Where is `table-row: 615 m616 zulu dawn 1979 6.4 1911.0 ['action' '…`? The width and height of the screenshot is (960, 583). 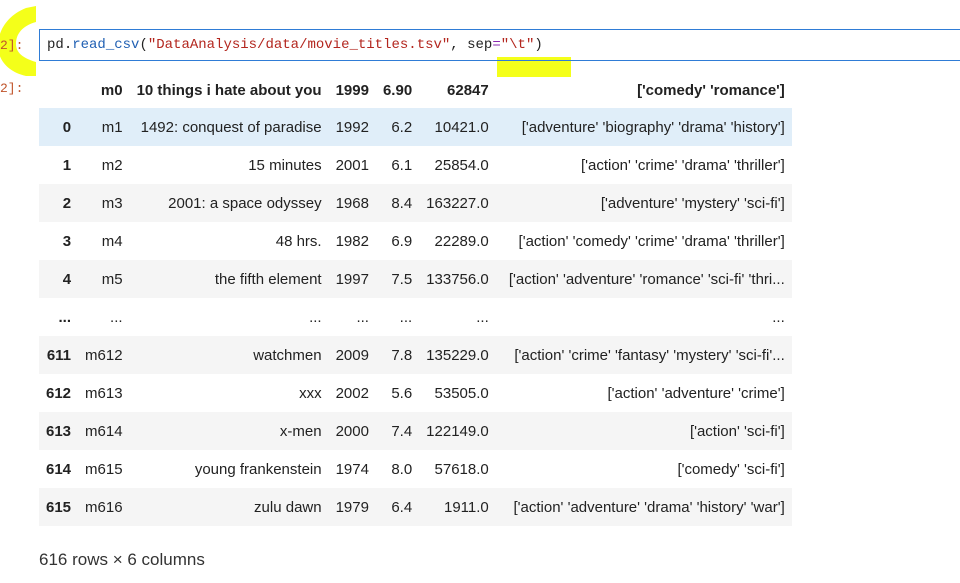 table-row: 615 m616 zulu dawn 1979 6.4 1911.0 ['action' '… is located at coordinates (415, 507).